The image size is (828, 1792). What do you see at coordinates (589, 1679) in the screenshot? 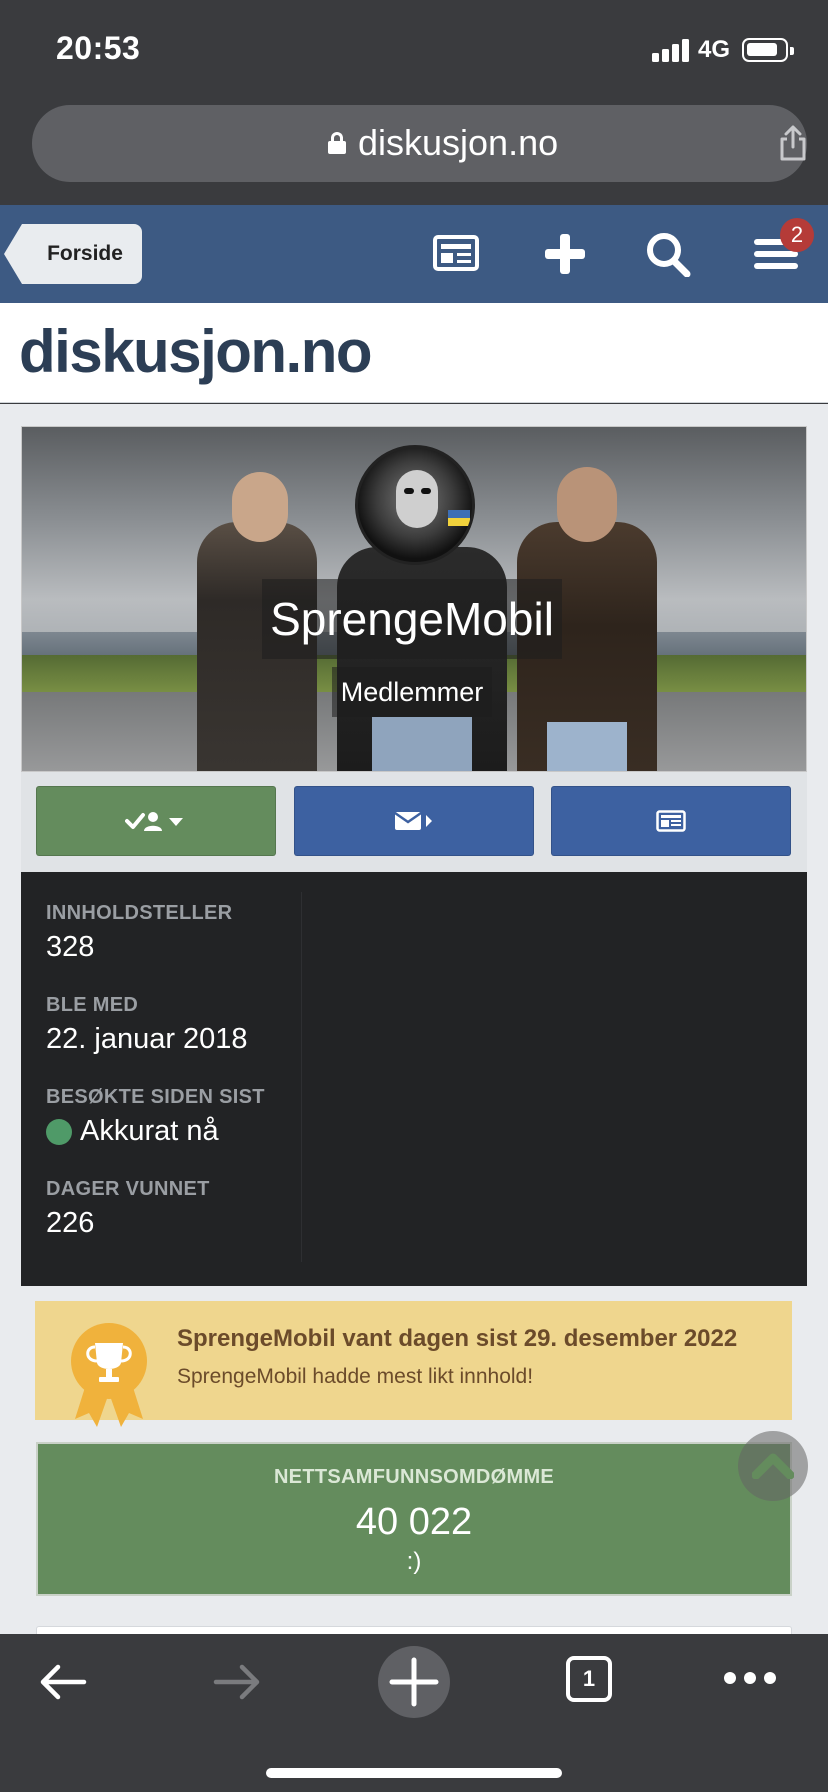
I see `tabs-icon: 1` at bounding box center [589, 1679].